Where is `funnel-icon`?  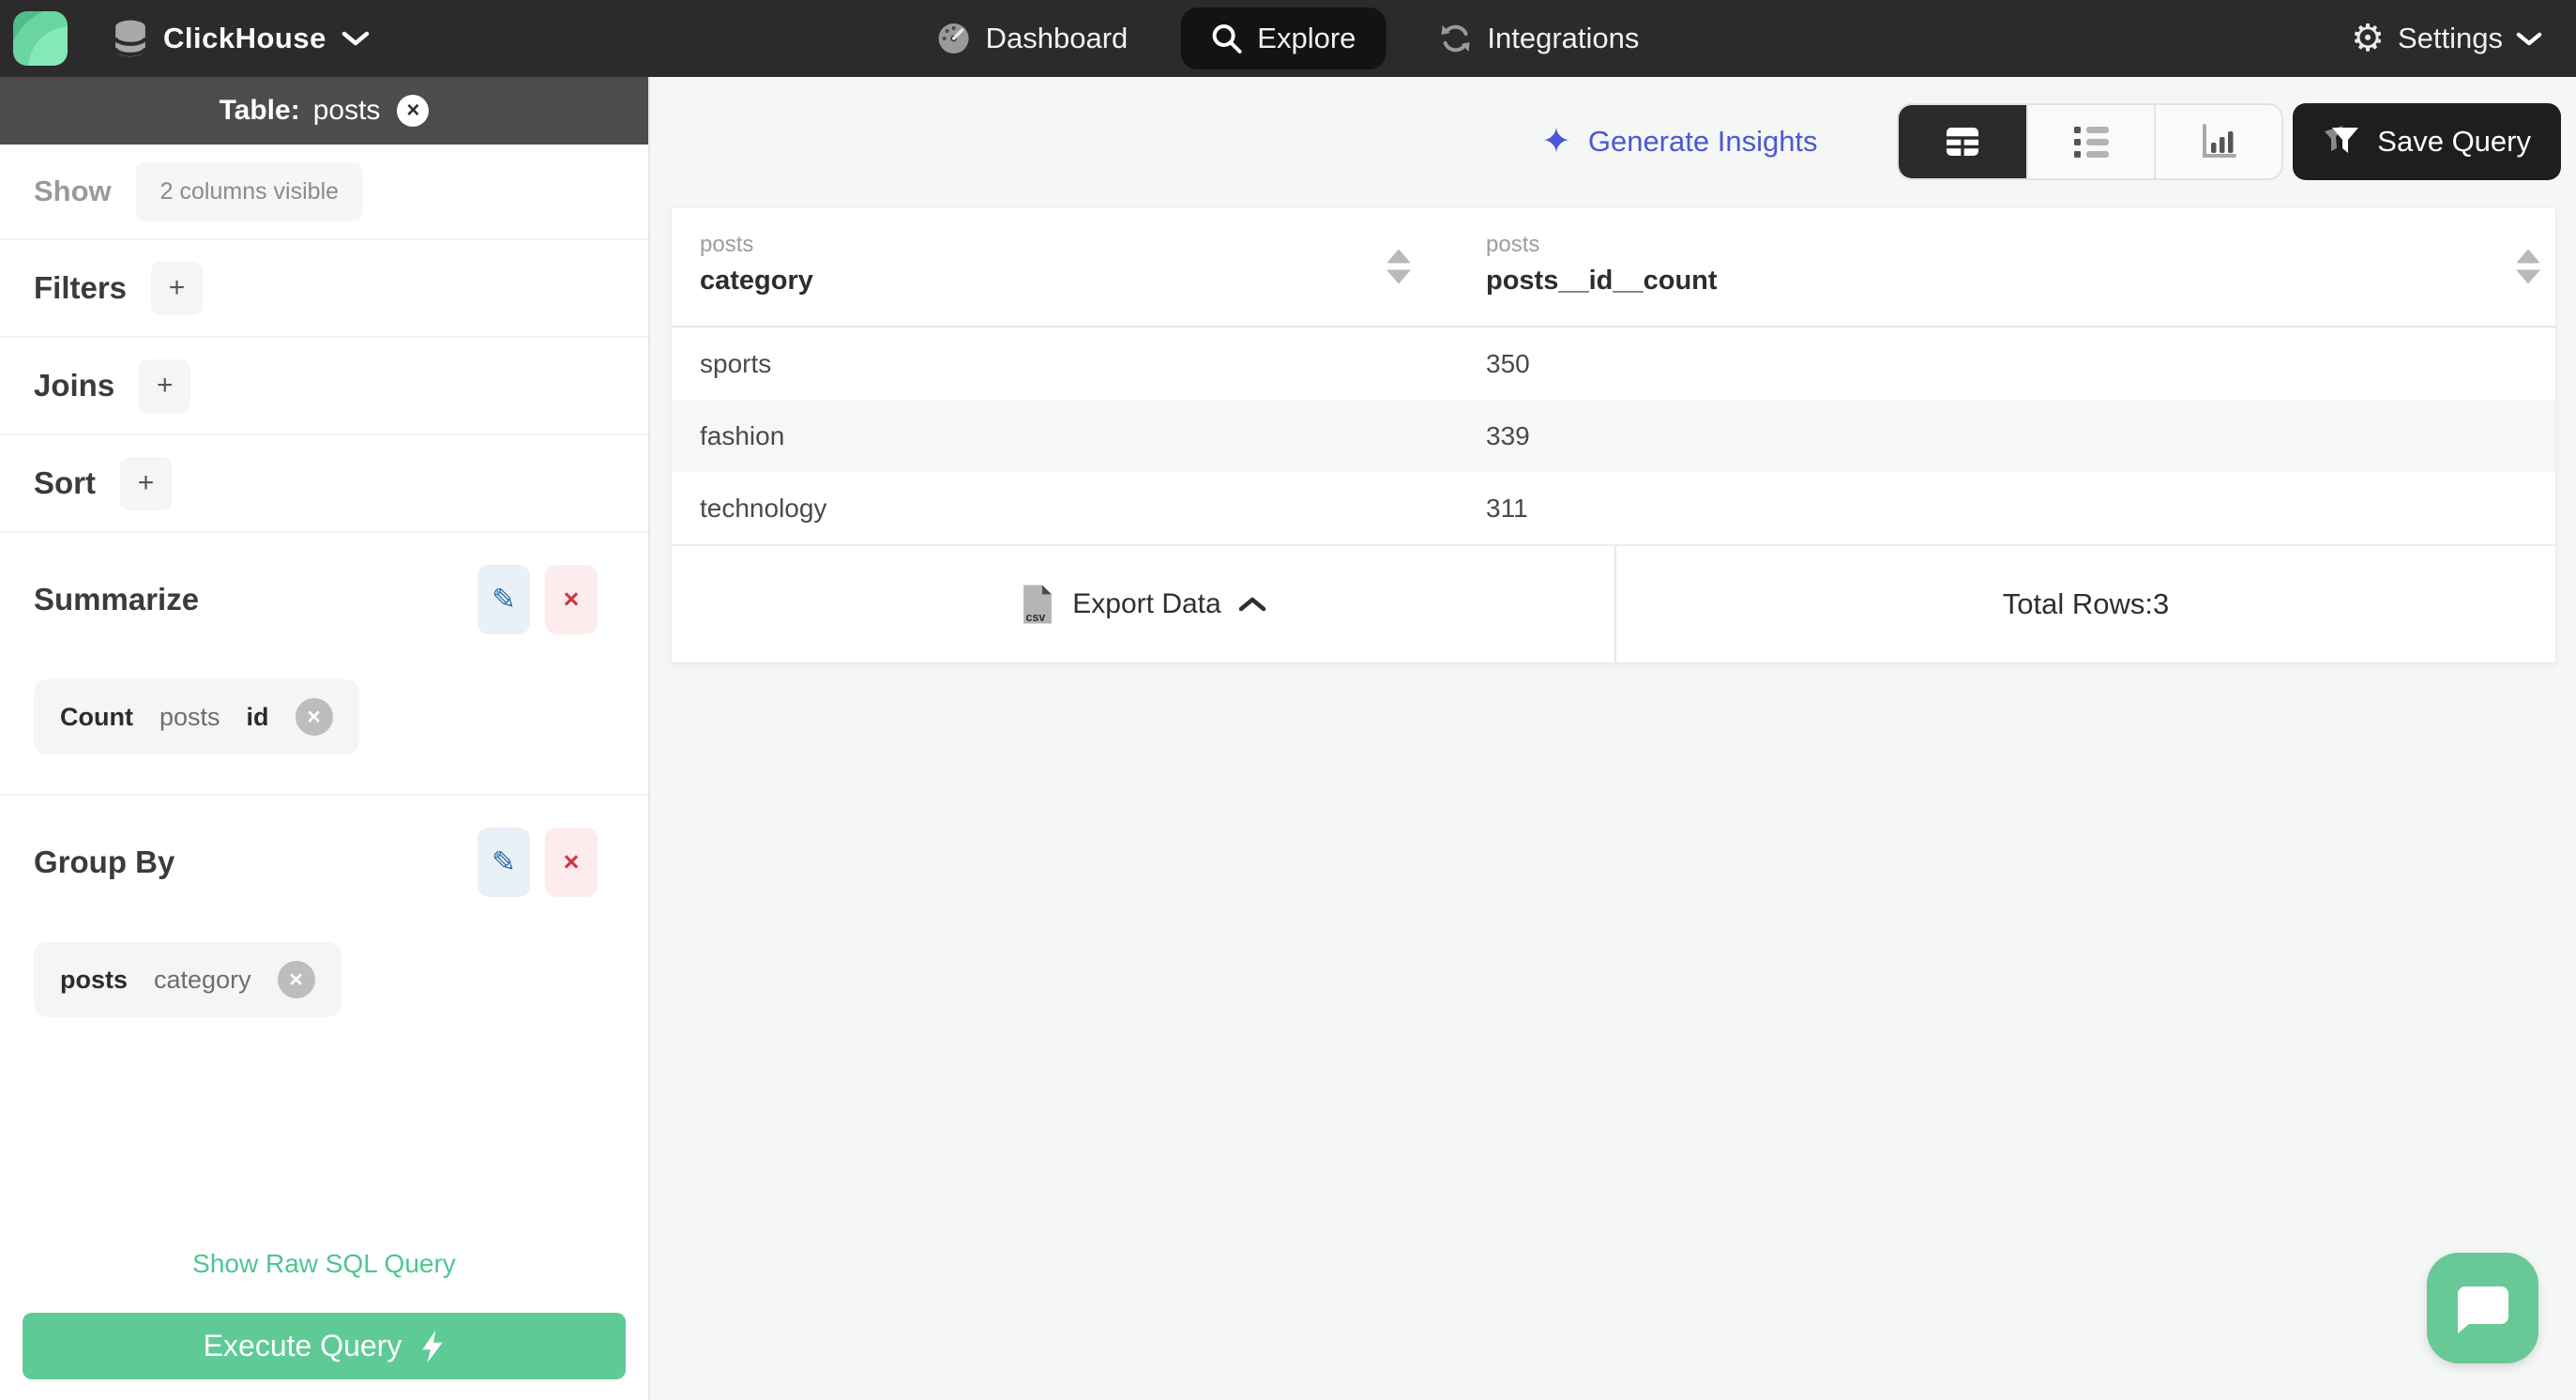 funnel-icon is located at coordinates (2342, 139).